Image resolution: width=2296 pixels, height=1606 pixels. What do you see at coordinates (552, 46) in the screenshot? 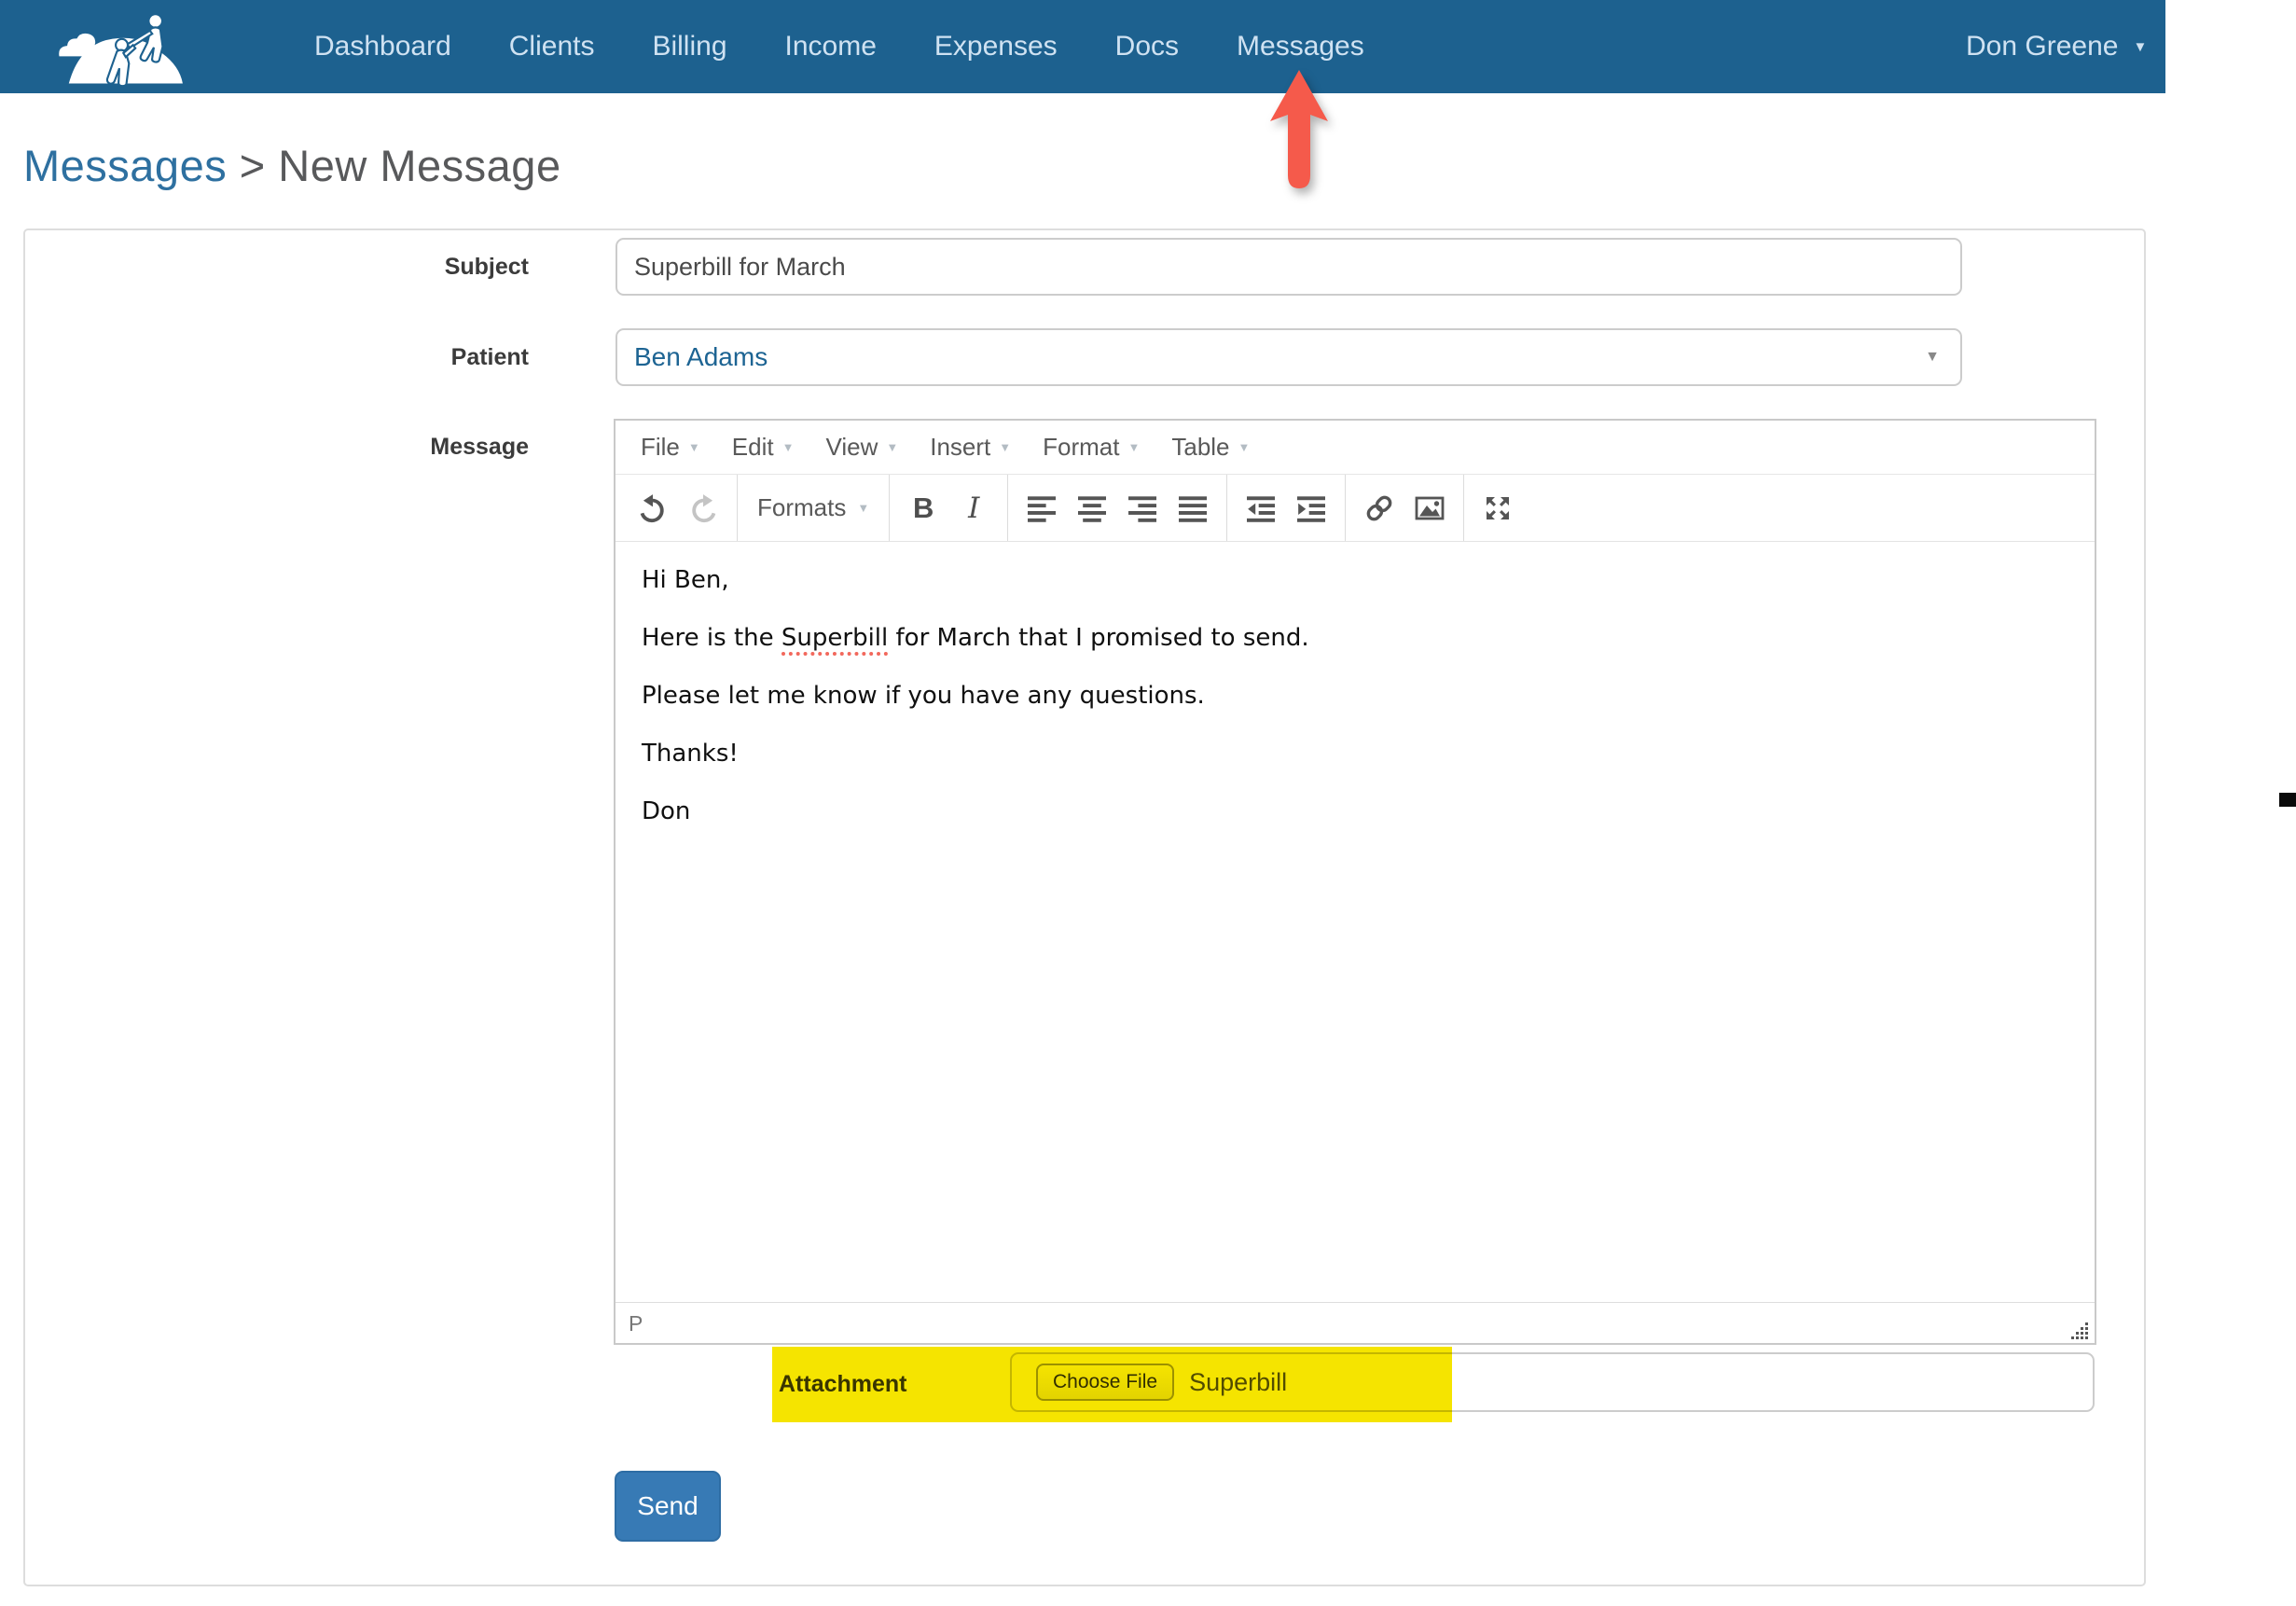
I see `nav-item-clients: Clients` at bounding box center [552, 46].